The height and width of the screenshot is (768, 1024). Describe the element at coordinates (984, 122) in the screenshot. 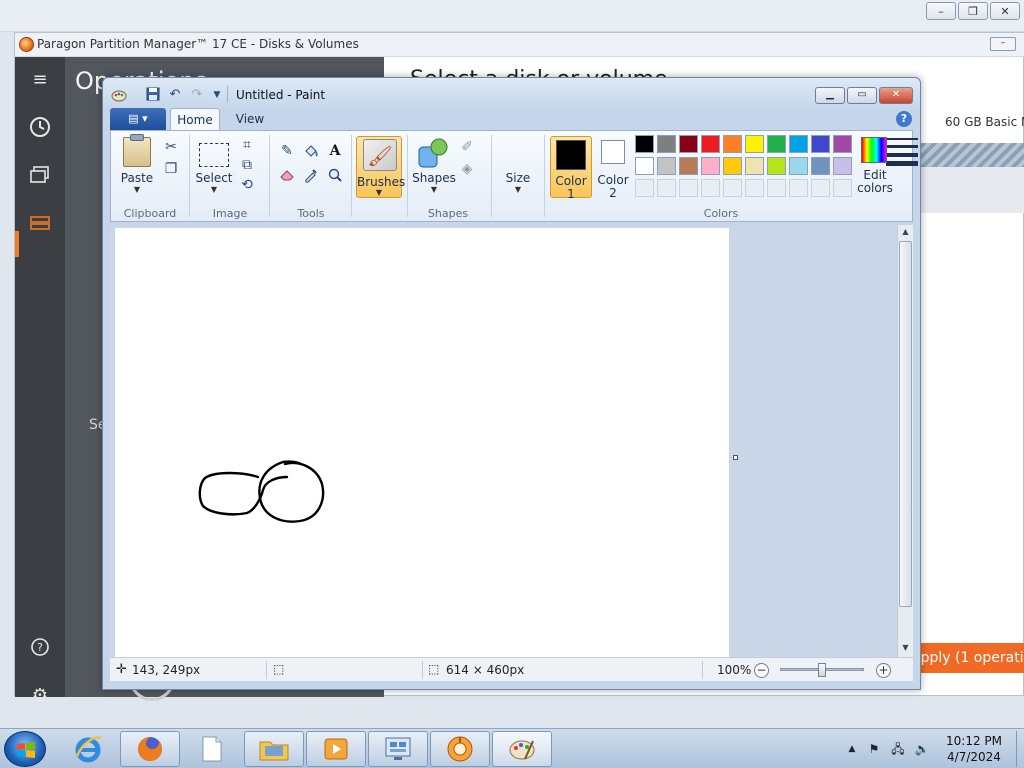

I see `disk-label: 60 GB Basic MBR` at that location.